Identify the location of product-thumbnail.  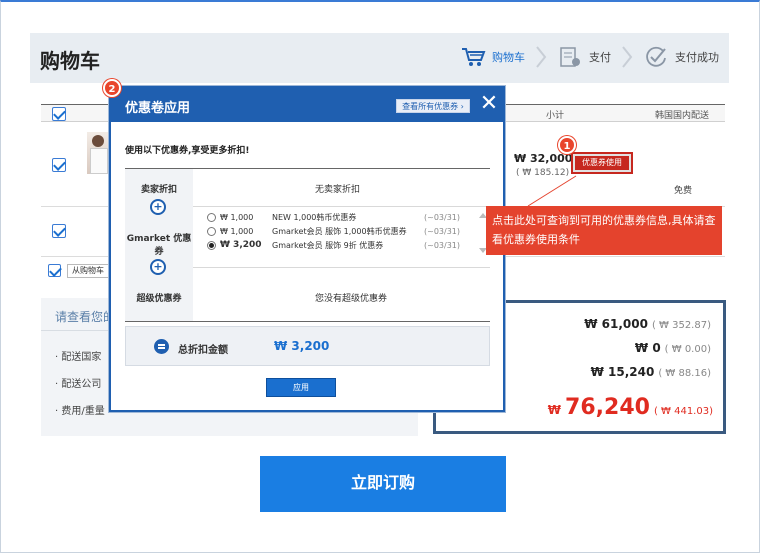
(98, 153).